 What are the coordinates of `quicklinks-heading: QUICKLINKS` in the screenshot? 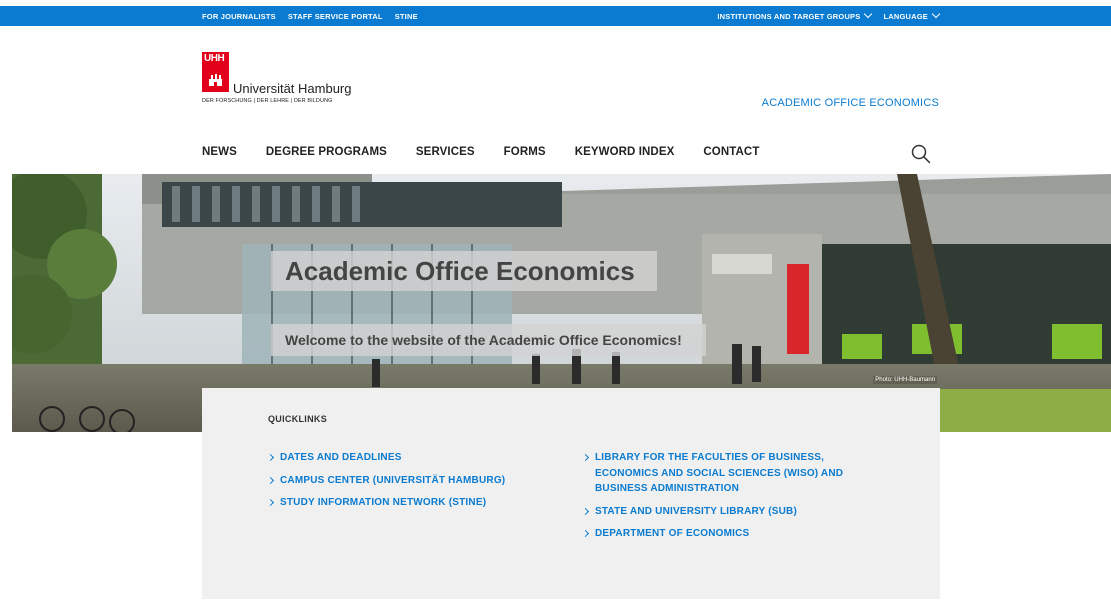 It's located at (297, 419).